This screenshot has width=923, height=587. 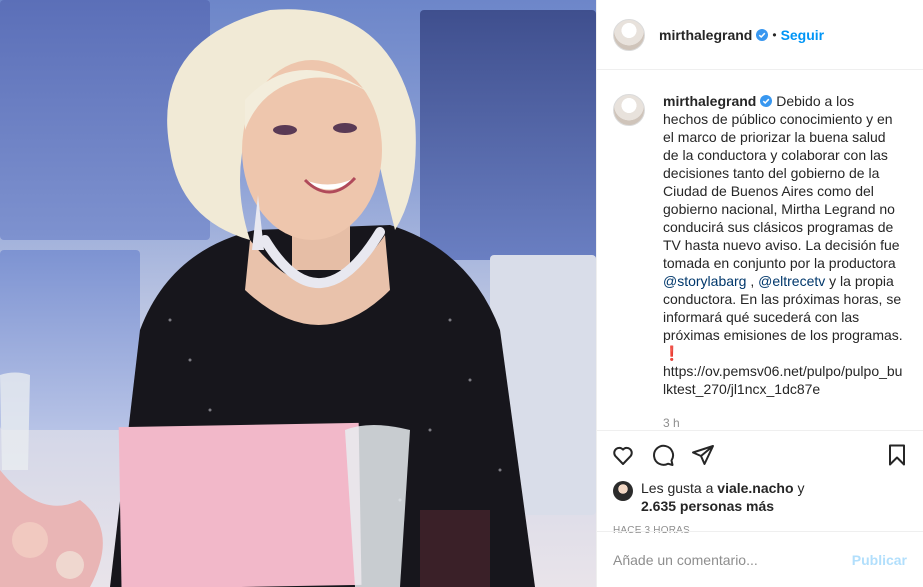 What do you see at coordinates (672, 353) in the screenshot?
I see `exclamation-emoji: ❗` at bounding box center [672, 353].